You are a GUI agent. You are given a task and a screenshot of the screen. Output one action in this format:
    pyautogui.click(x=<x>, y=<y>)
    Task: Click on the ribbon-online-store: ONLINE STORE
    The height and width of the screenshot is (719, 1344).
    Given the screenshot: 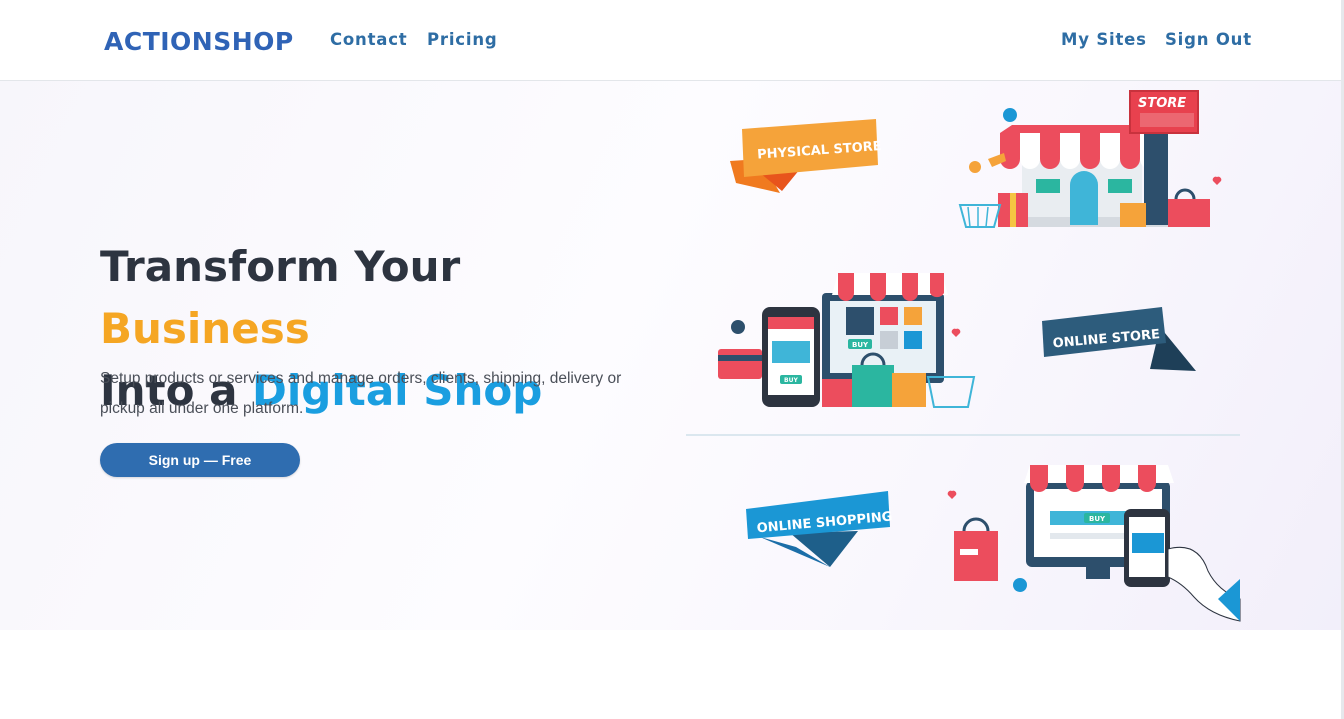 What is the action you would take?
    pyautogui.click(x=1119, y=339)
    